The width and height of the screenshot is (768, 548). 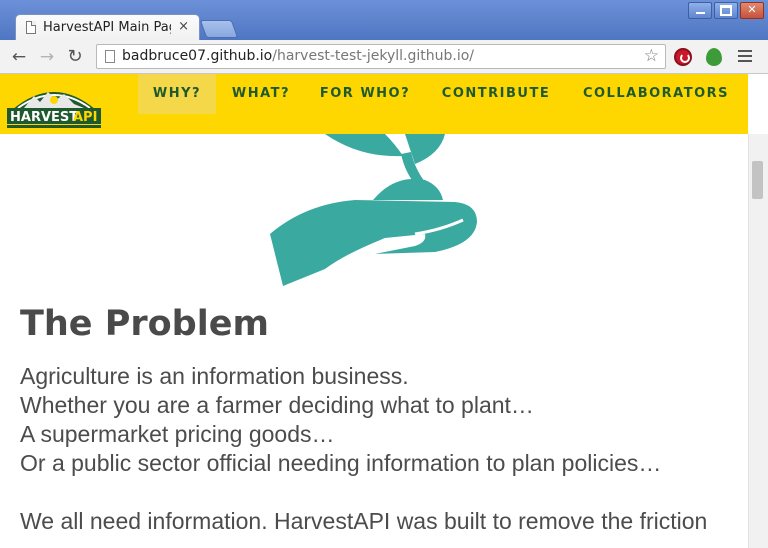 I want to click on menu-icon, so click(x=745, y=57).